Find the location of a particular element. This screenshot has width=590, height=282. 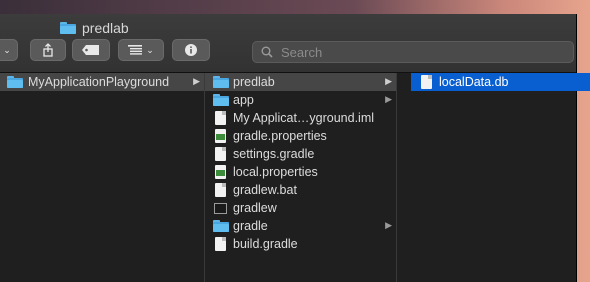

share-icon is located at coordinates (48, 50).